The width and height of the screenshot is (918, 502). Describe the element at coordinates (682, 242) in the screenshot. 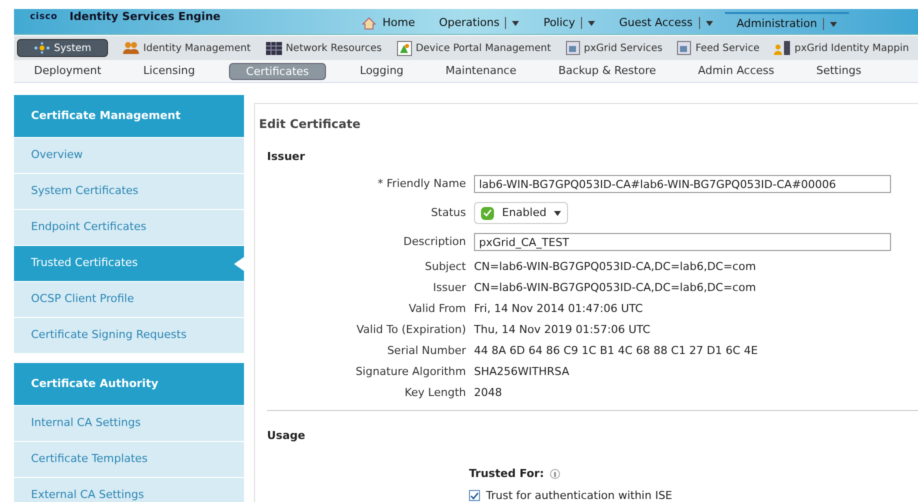

I see `text-field: pxGrid_CA_TEST` at that location.